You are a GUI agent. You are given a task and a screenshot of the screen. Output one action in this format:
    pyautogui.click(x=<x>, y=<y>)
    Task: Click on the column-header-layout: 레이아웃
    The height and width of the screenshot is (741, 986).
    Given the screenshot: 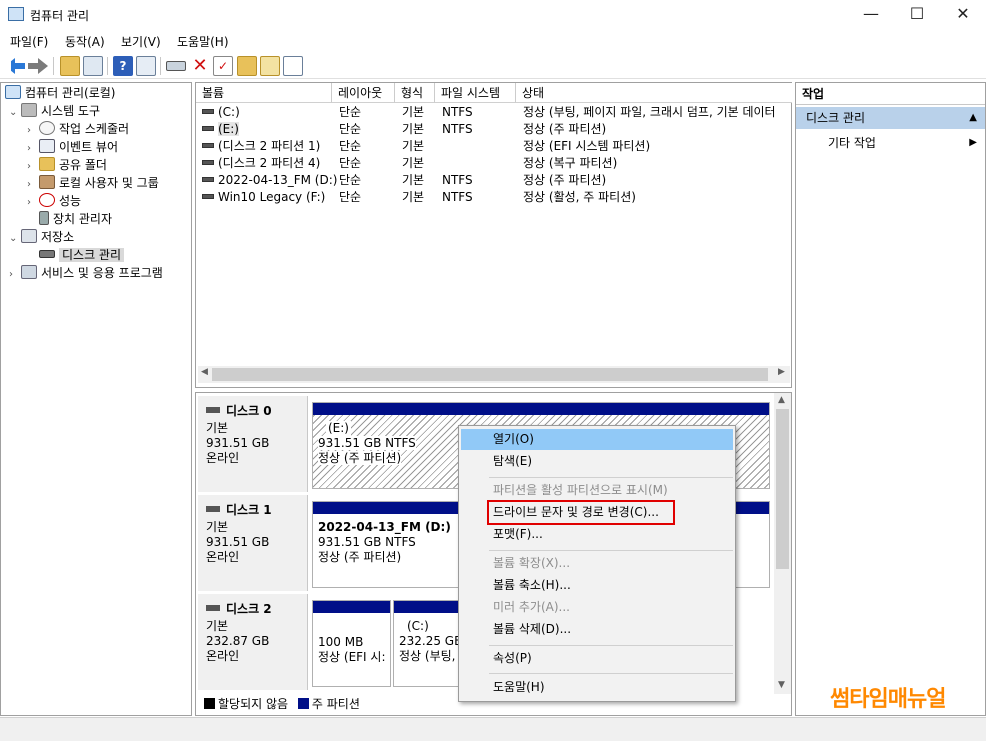 What is the action you would take?
    pyautogui.click(x=363, y=93)
    